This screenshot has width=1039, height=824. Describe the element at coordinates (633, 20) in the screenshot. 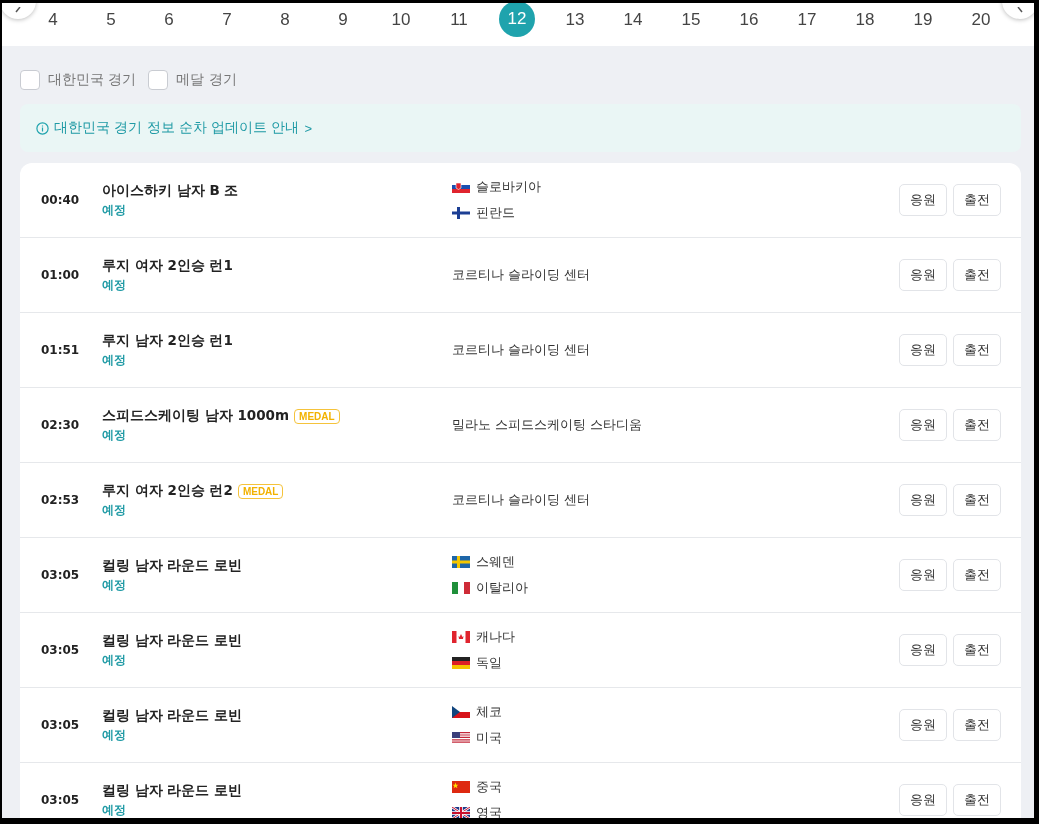

I see `date-tab: 14` at that location.